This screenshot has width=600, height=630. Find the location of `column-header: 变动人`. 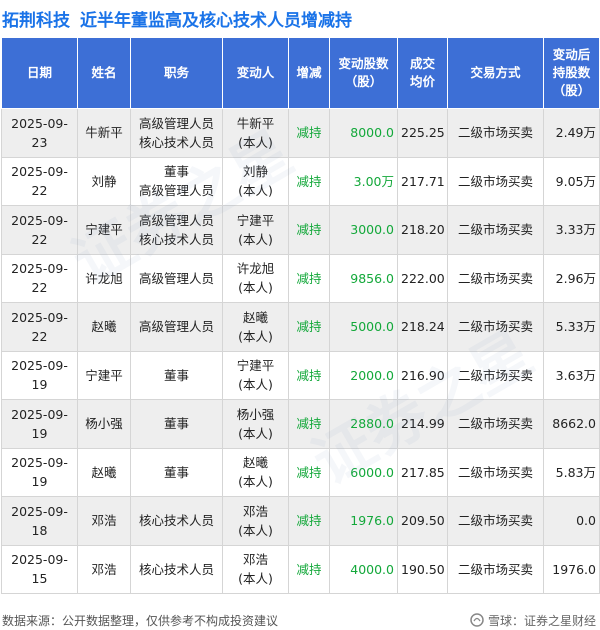

column-header: 变动人 is located at coordinates (255, 73).